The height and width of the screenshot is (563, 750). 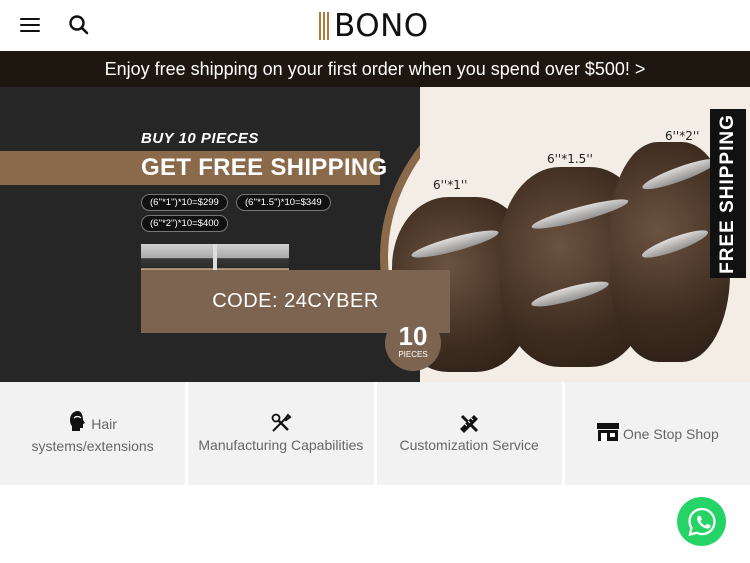 I want to click on size-label-1: 6''*1'', so click(x=450, y=185).